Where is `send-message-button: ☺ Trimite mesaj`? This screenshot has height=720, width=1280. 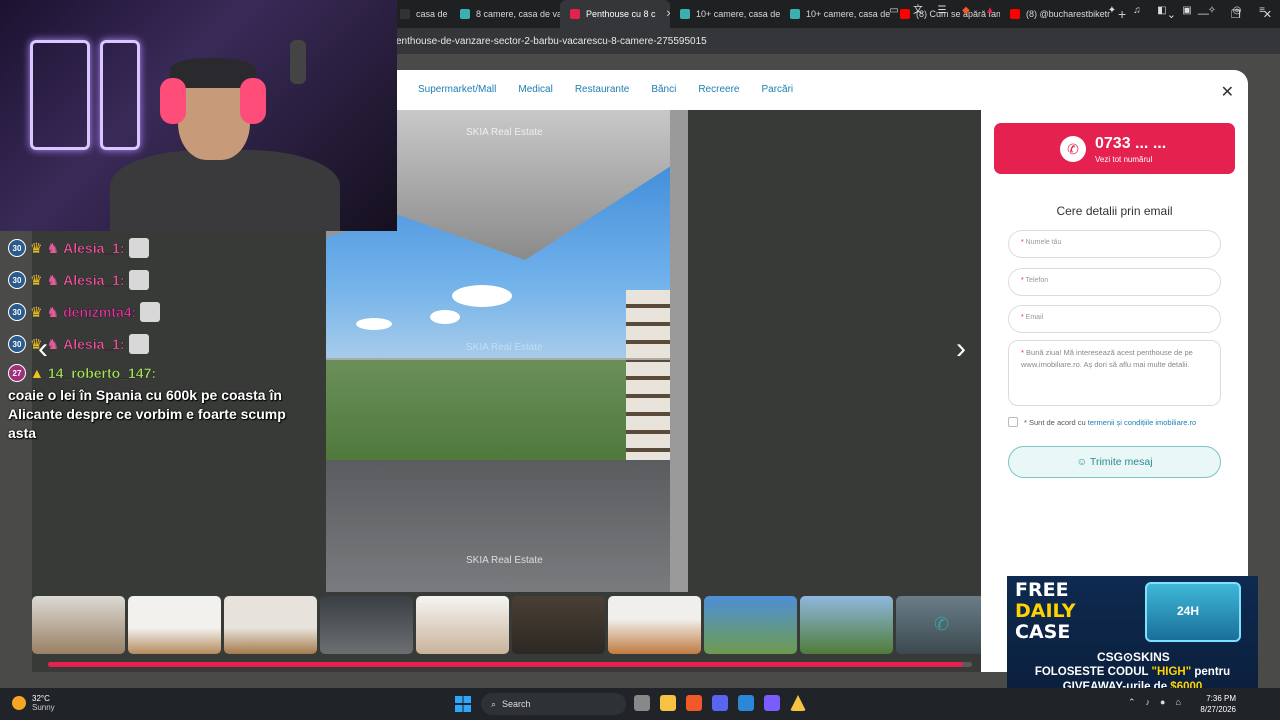 send-message-button: ☺ Trimite mesaj is located at coordinates (1114, 462).